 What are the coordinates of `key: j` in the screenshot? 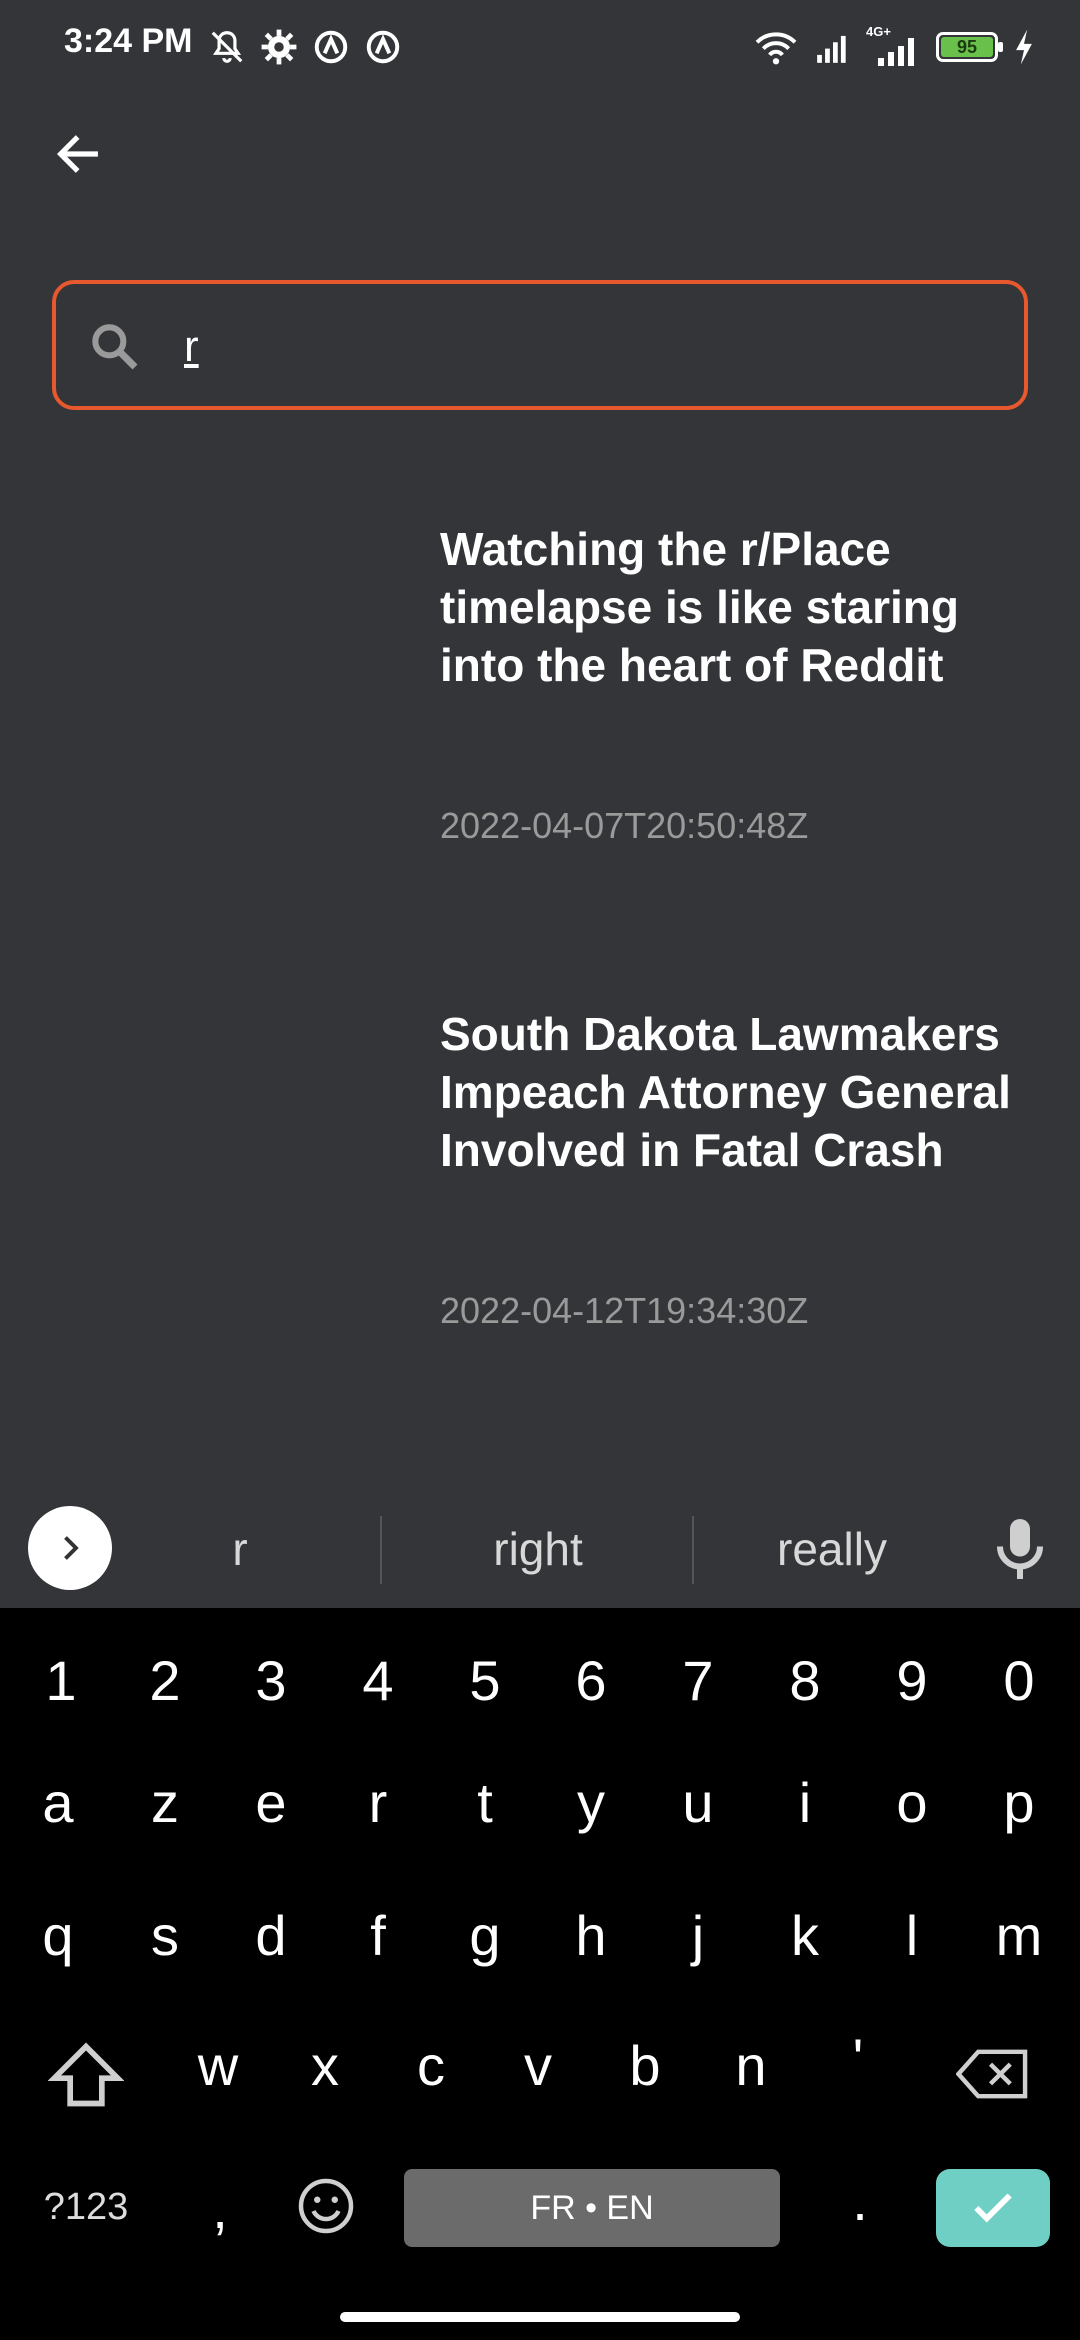 It's located at (698, 1935).